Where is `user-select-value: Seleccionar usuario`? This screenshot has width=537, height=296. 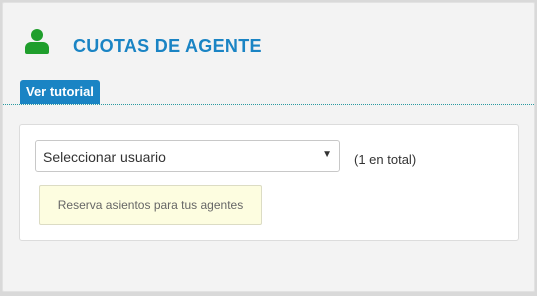
user-select-value: Seleccionar usuario is located at coordinates (104, 157).